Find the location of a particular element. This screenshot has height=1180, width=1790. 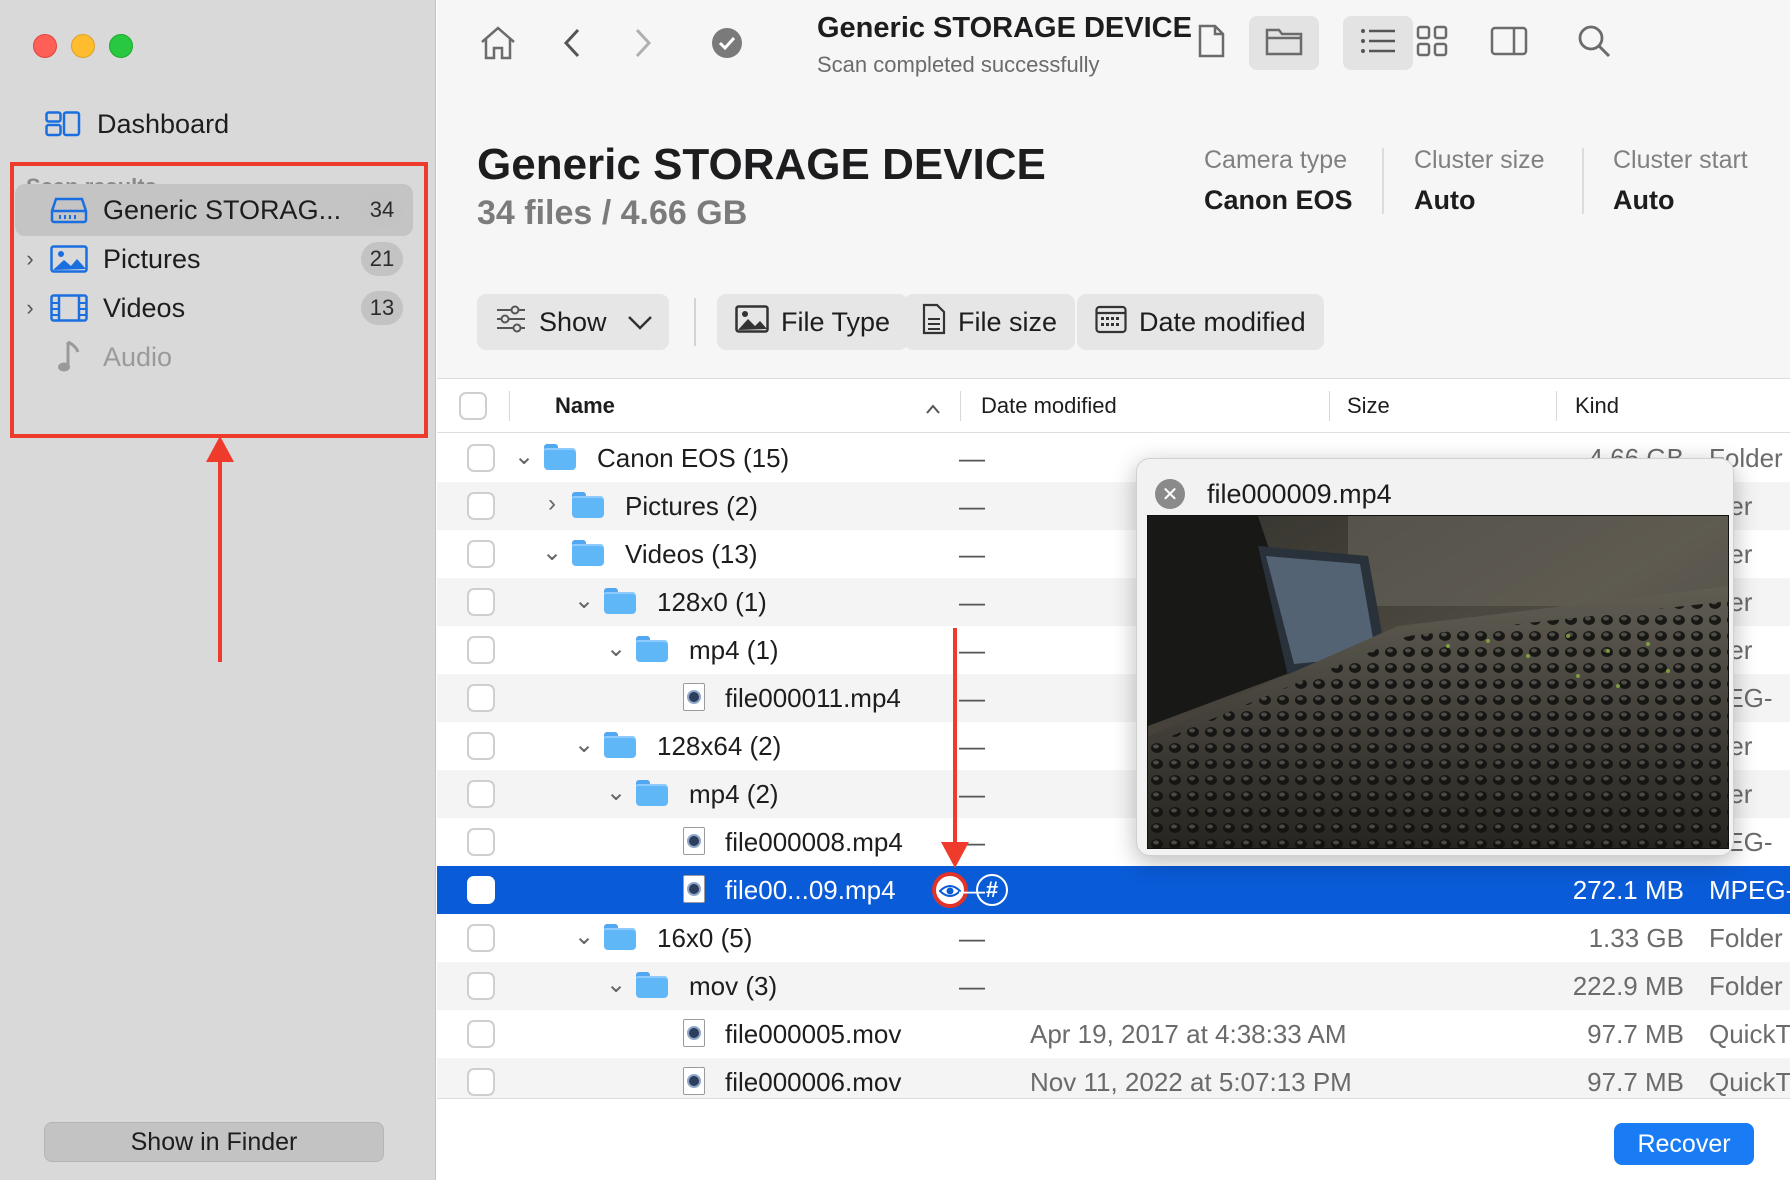

table-row-selected: file00...09.mp4 # — 272.1 MB MPEG- is located at coordinates (1113, 890).